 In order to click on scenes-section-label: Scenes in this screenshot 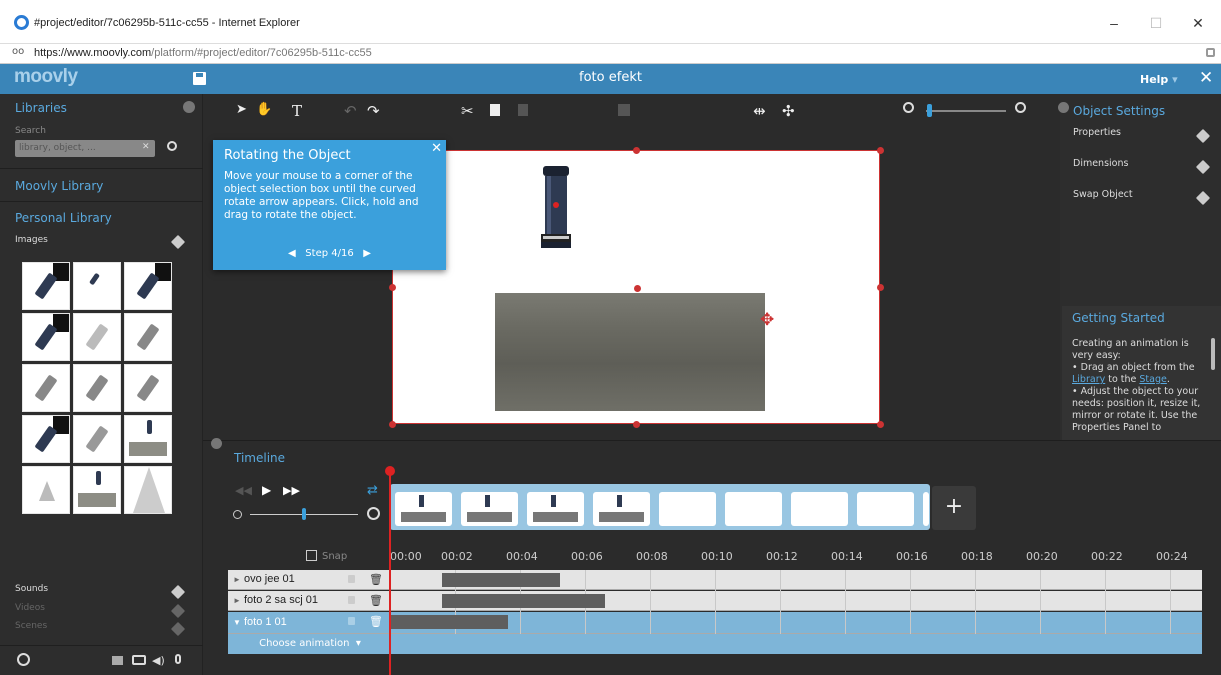, I will do `click(31, 626)`.